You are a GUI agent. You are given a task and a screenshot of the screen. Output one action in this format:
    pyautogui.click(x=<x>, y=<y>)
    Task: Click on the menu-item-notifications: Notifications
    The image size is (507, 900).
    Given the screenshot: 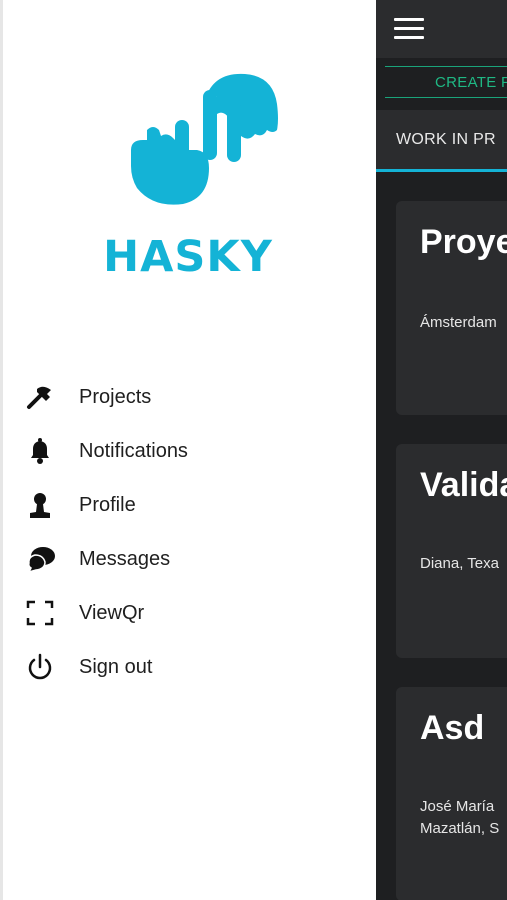 What is the action you would take?
    pyautogui.click(x=191, y=451)
    